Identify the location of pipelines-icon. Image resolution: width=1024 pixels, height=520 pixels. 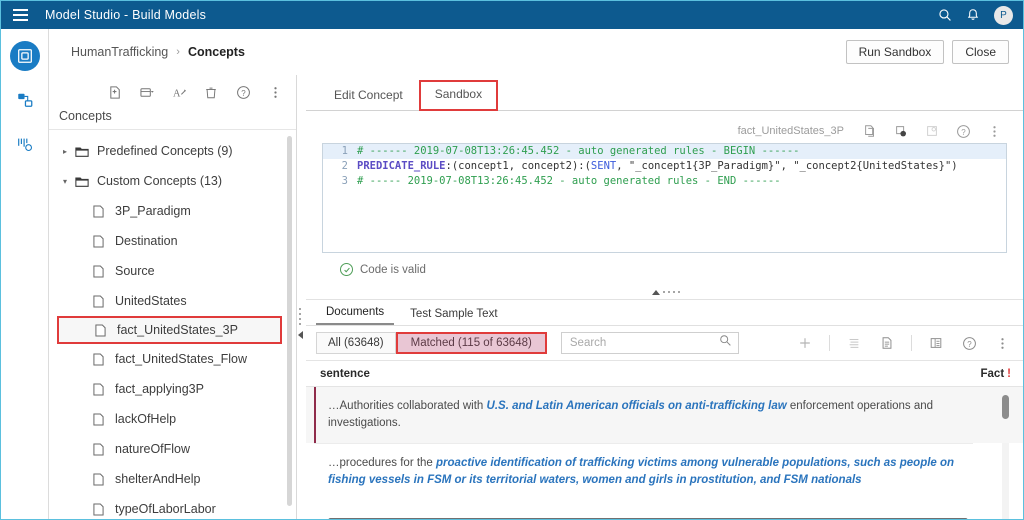
(25, 100).